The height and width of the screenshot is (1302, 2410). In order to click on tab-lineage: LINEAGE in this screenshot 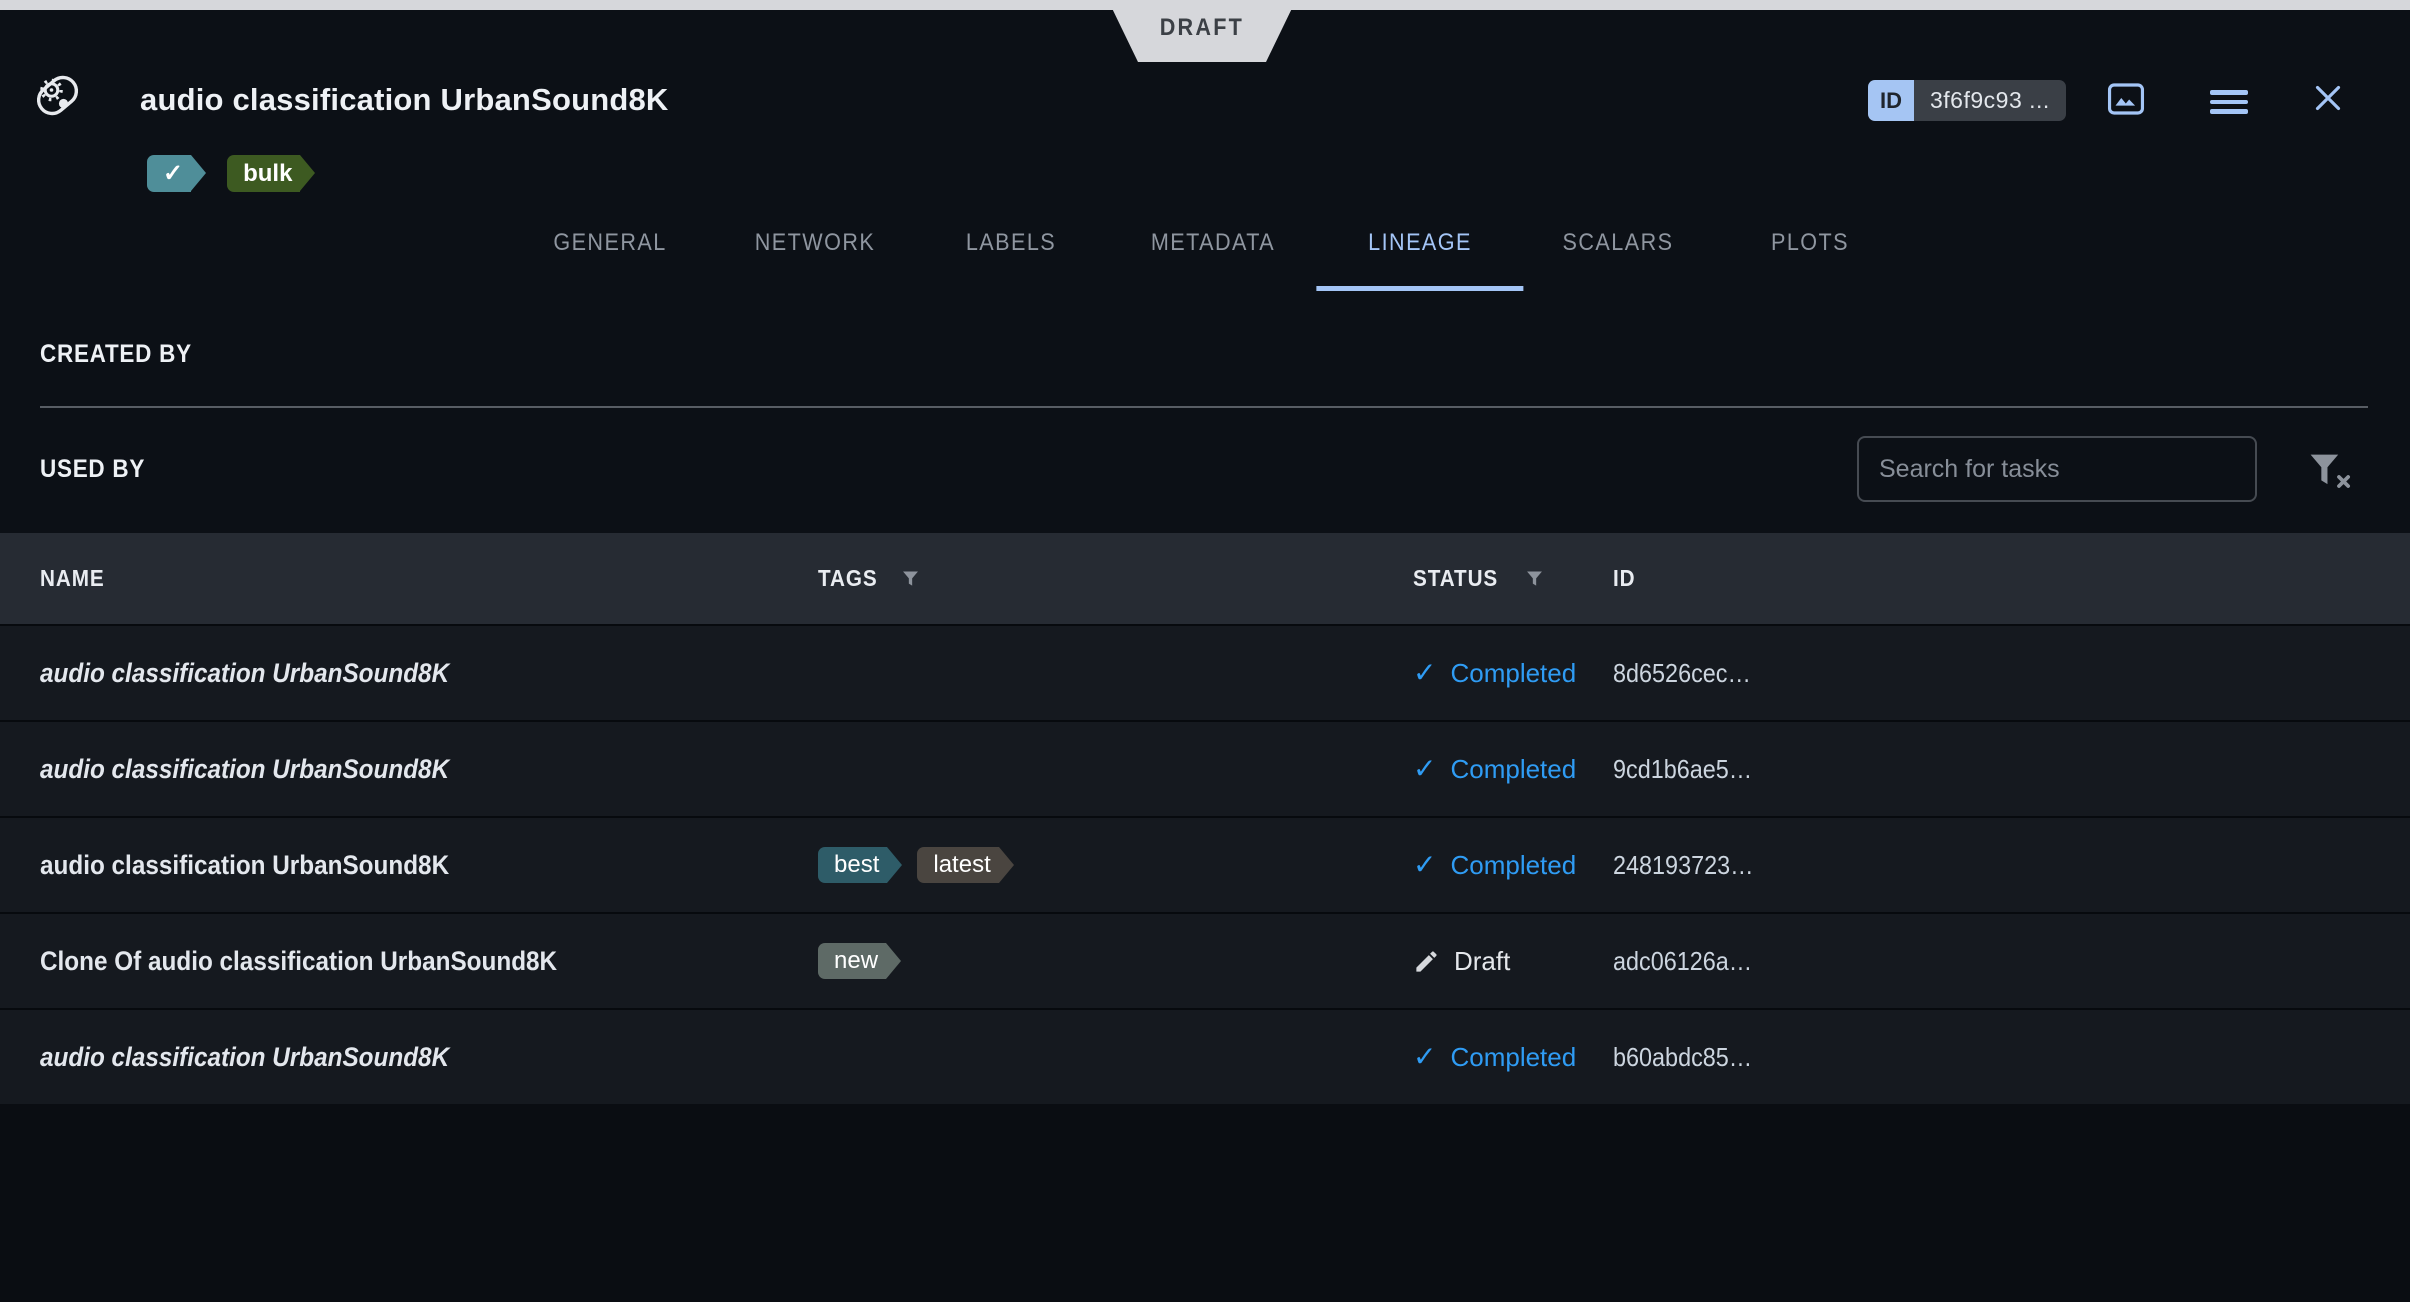, I will do `click(1420, 243)`.